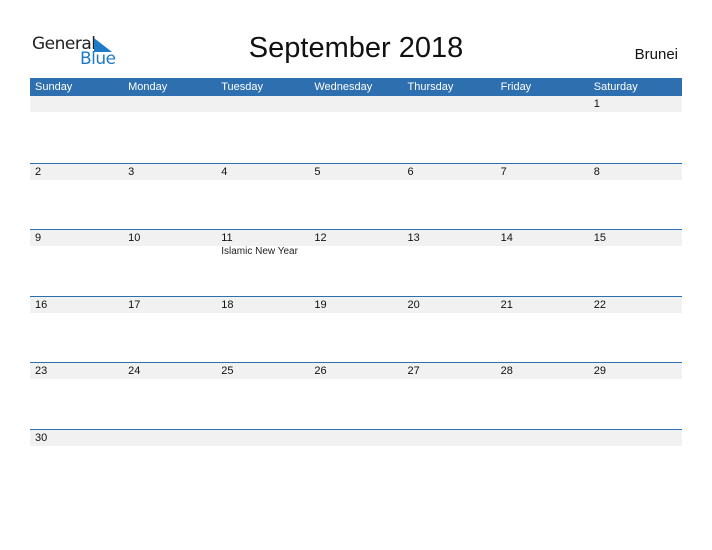 This screenshot has width=712, height=550. What do you see at coordinates (542, 244) in the screenshot?
I see `day-cell: 14` at bounding box center [542, 244].